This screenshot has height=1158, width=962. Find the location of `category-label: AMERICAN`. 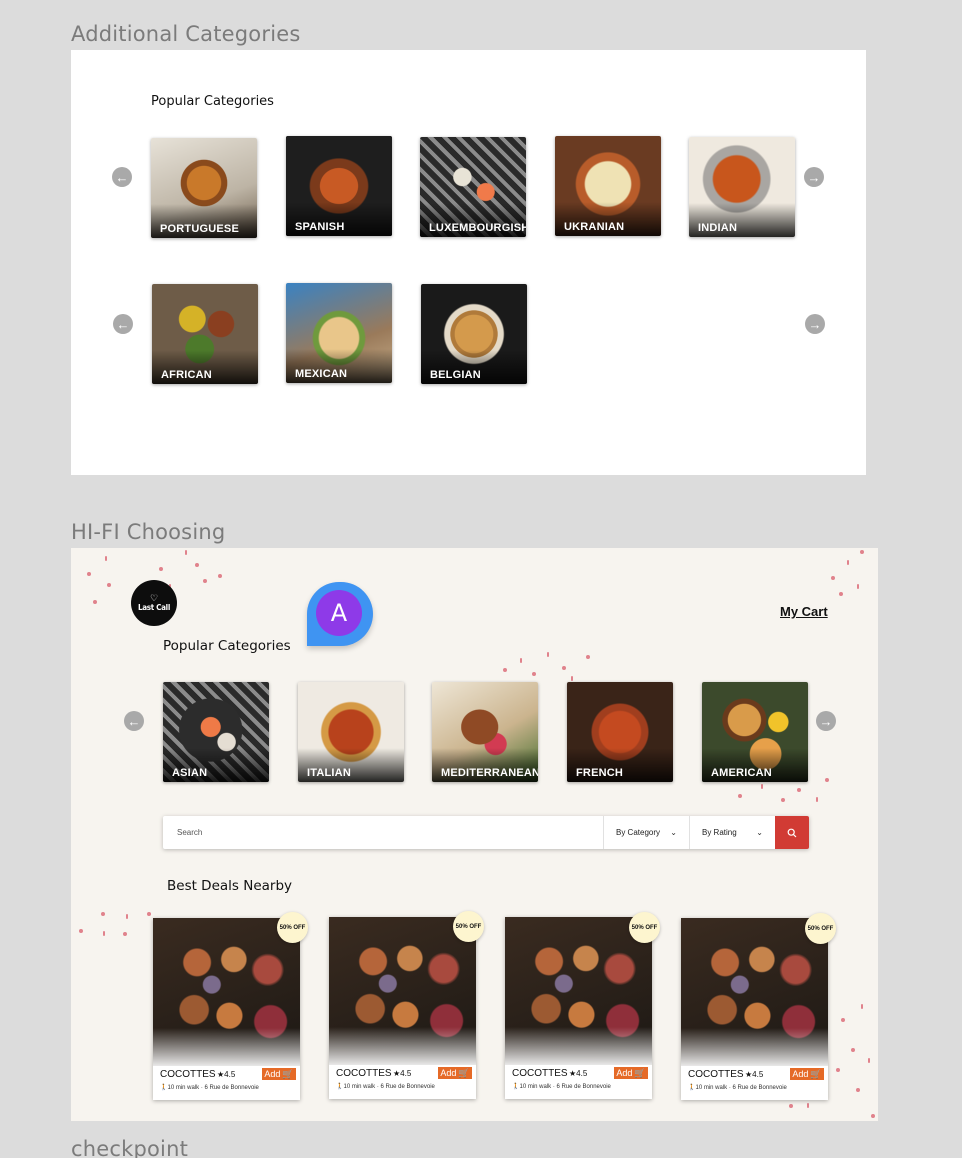

category-label: AMERICAN is located at coordinates (741, 773).